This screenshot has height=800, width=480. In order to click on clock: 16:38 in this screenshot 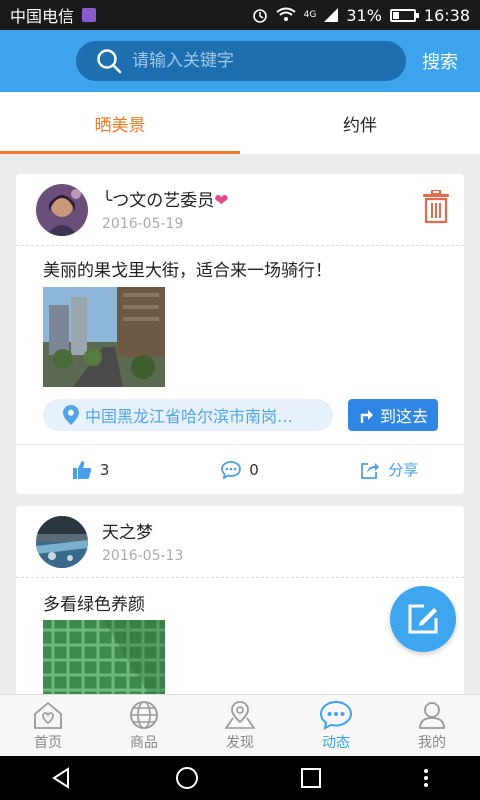, I will do `click(446, 15)`.